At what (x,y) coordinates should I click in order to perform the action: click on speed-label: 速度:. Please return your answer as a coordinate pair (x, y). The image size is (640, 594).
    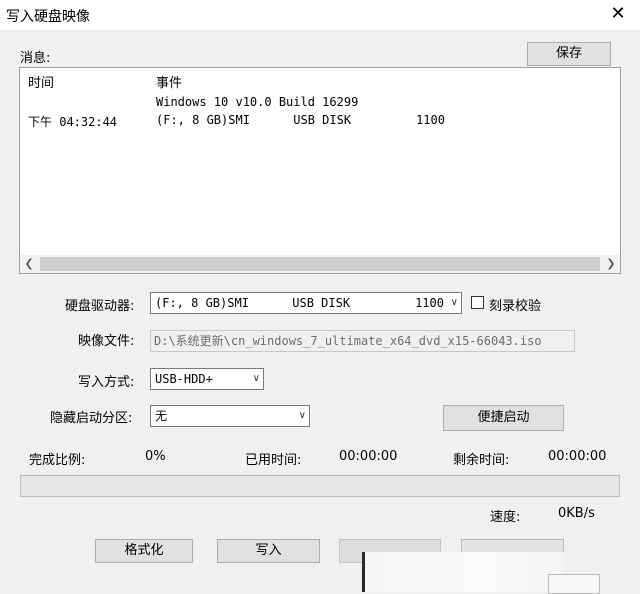
    Looking at the image, I should click on (505, 517).